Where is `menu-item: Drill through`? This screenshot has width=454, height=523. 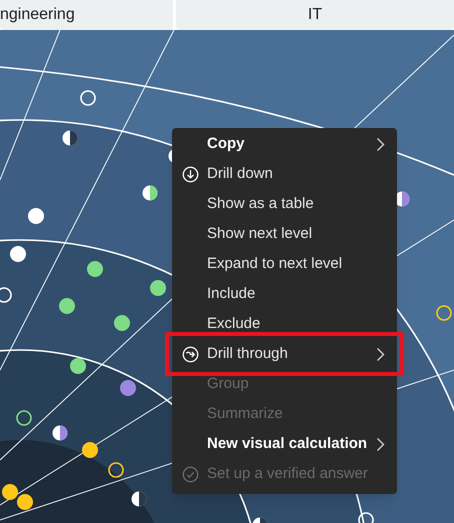 menu-item: Drill through is located at coordinates (284, 354).